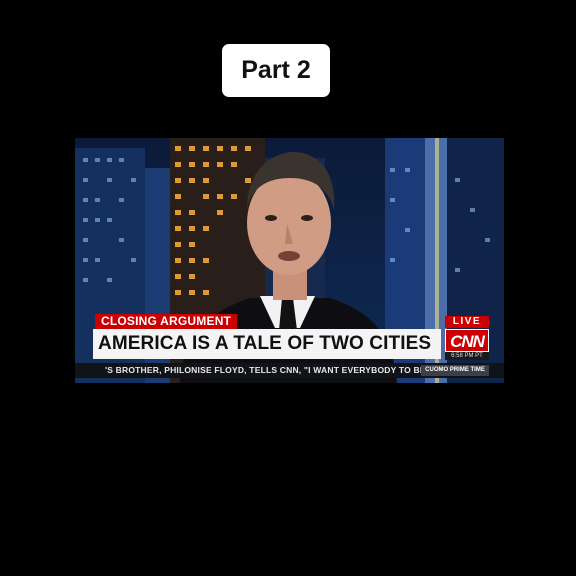  I want to click on cnn-logo: CNN, so click(467, 340).